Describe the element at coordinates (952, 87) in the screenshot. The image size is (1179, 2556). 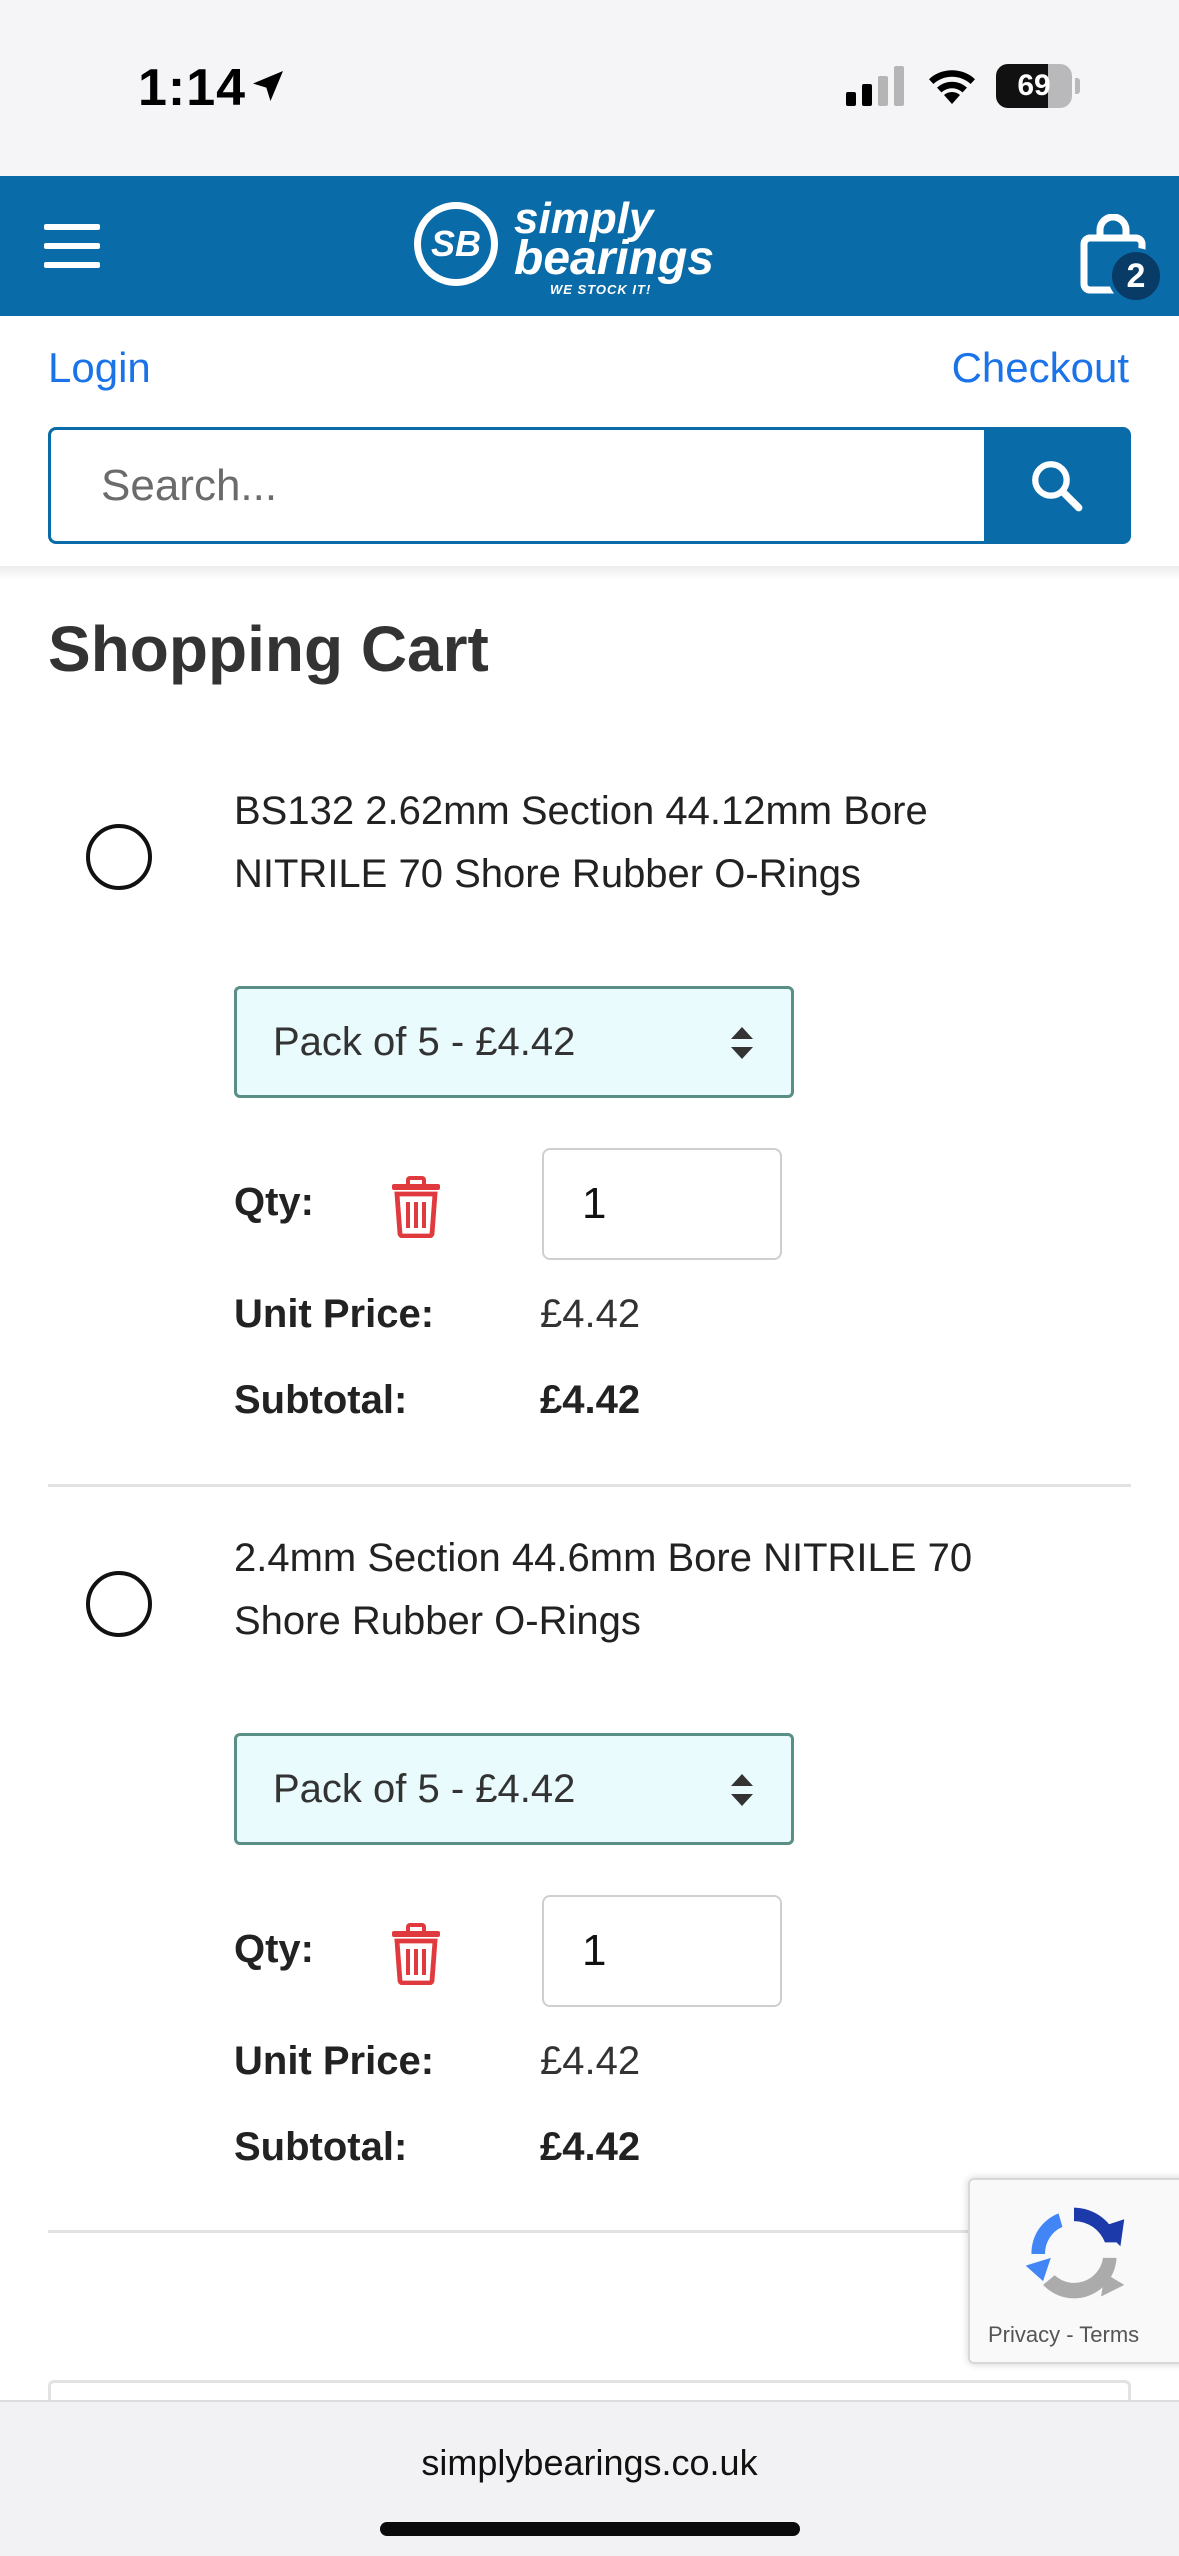
I see `wifi-icon` at that location.